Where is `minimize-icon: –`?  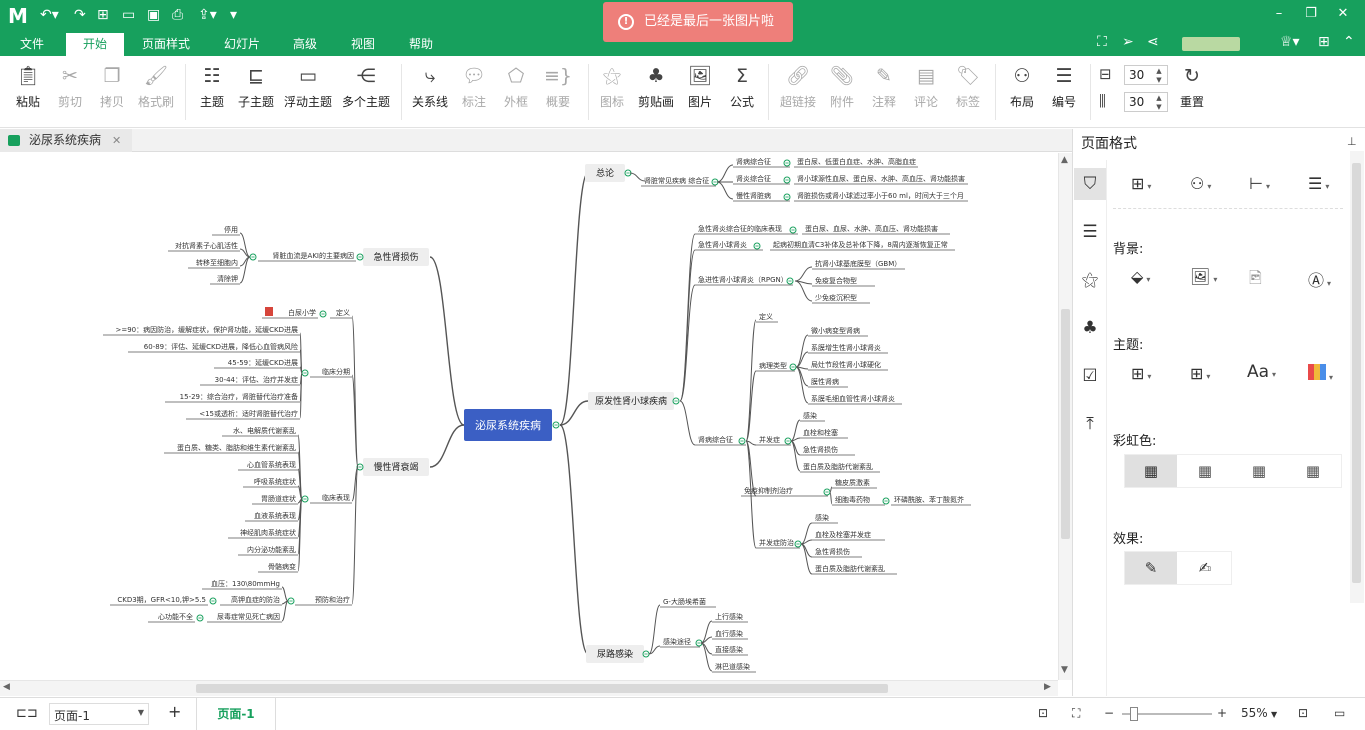
minimize-icon: – is located at coordinates (1279, 13).